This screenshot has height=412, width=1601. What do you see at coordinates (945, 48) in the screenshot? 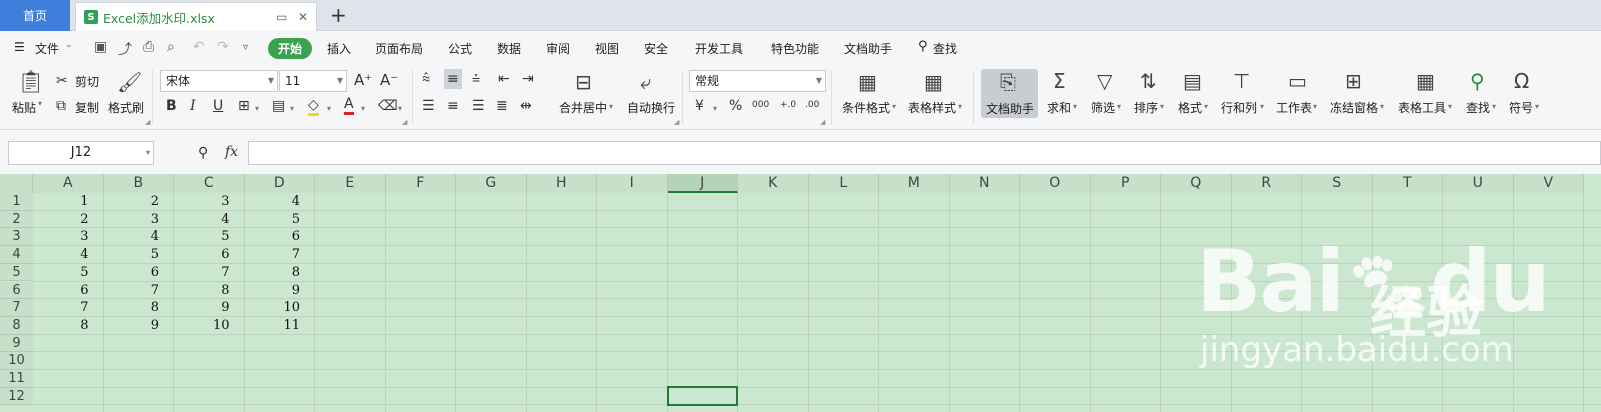
I see `menu-search: 查找` at bounding box center [945, 48].